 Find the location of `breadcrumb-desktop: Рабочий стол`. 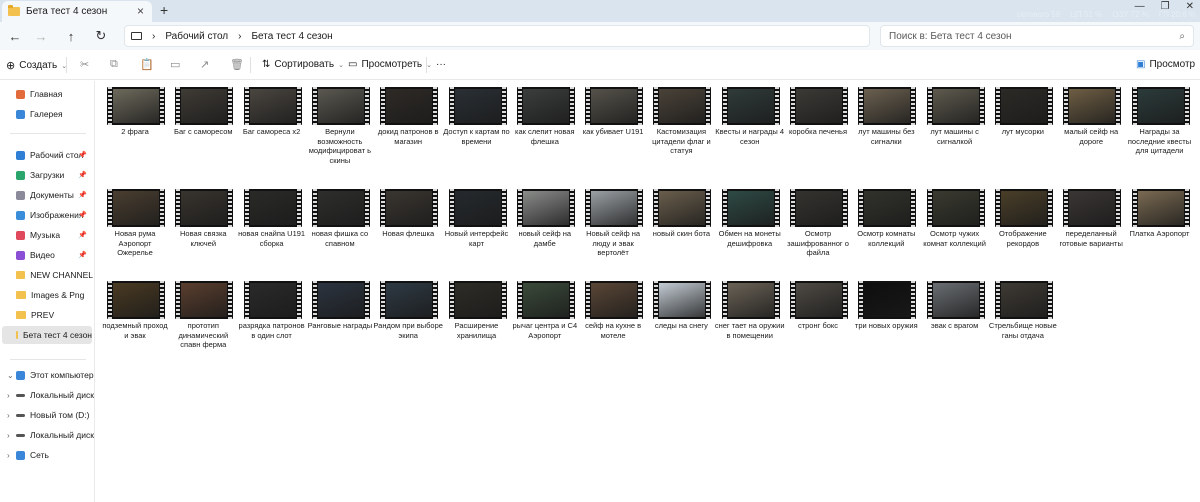

breadcrumb-desktop: Рабочий стол is located at coordinates (196, 36).